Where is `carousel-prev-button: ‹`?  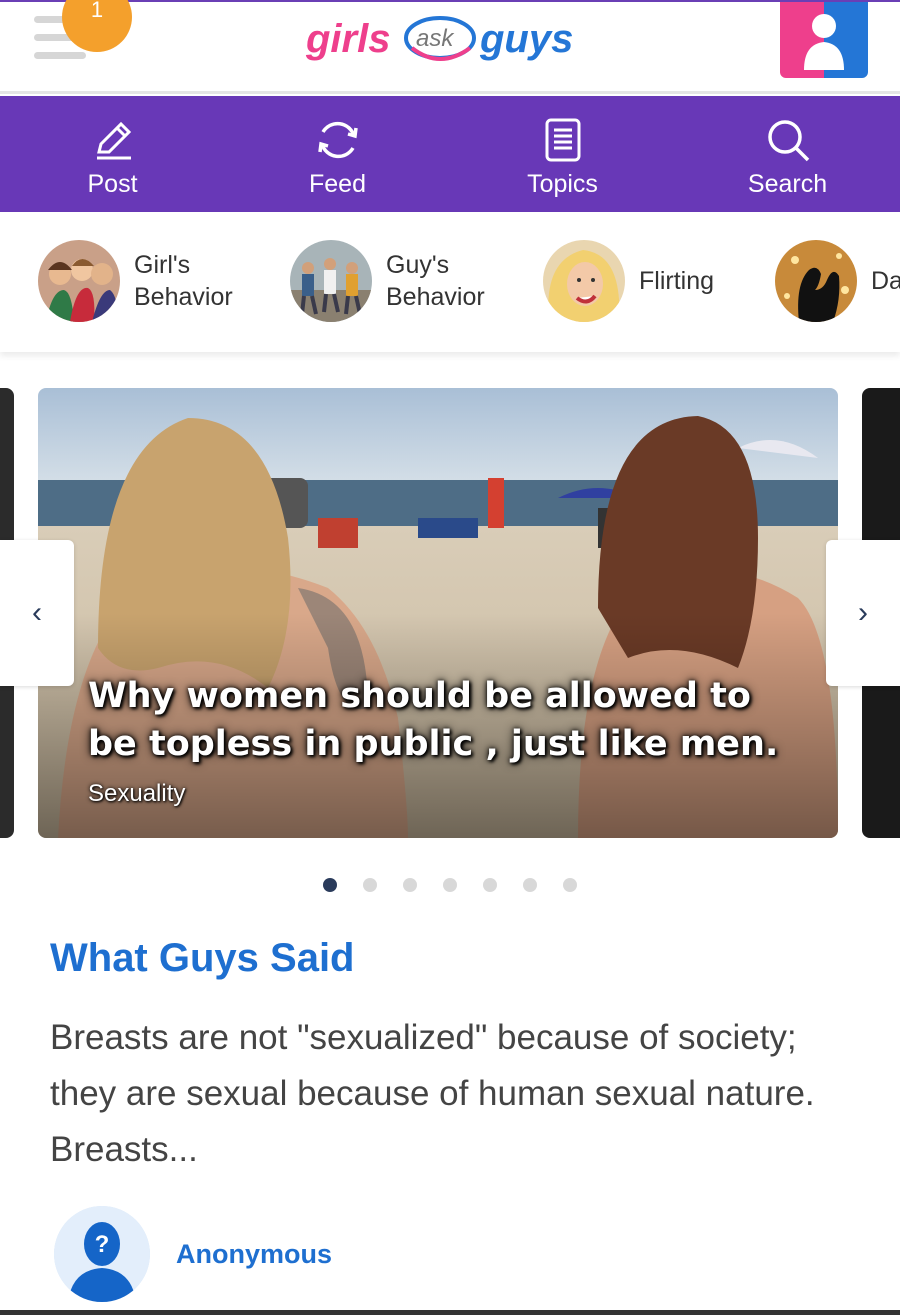
carousel-prev-button: ‹ is located at coordinates (37, 613).